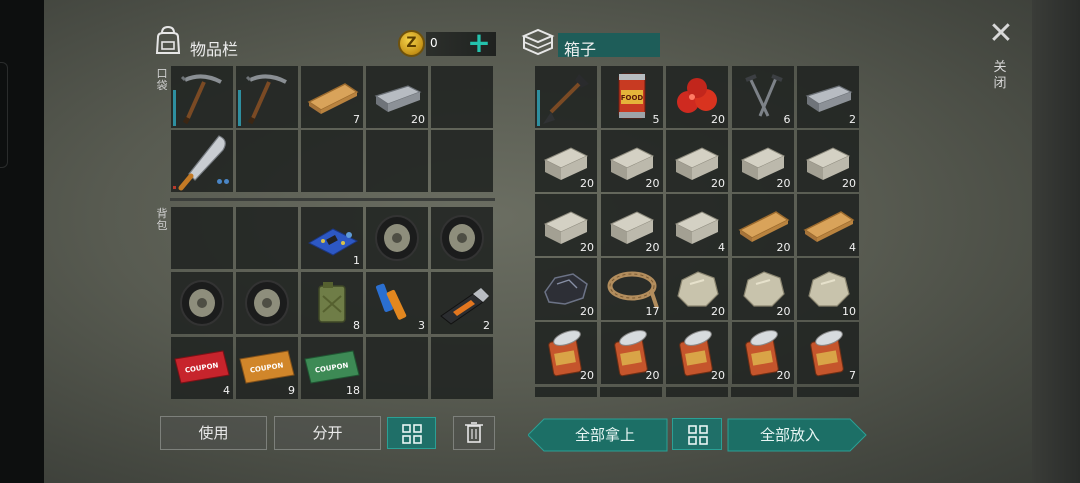 This screenshot has width=1080, height=483. Describe the element at coordinates (479, 43) in the screenshot. I see `add-coins-button: +` at that location.